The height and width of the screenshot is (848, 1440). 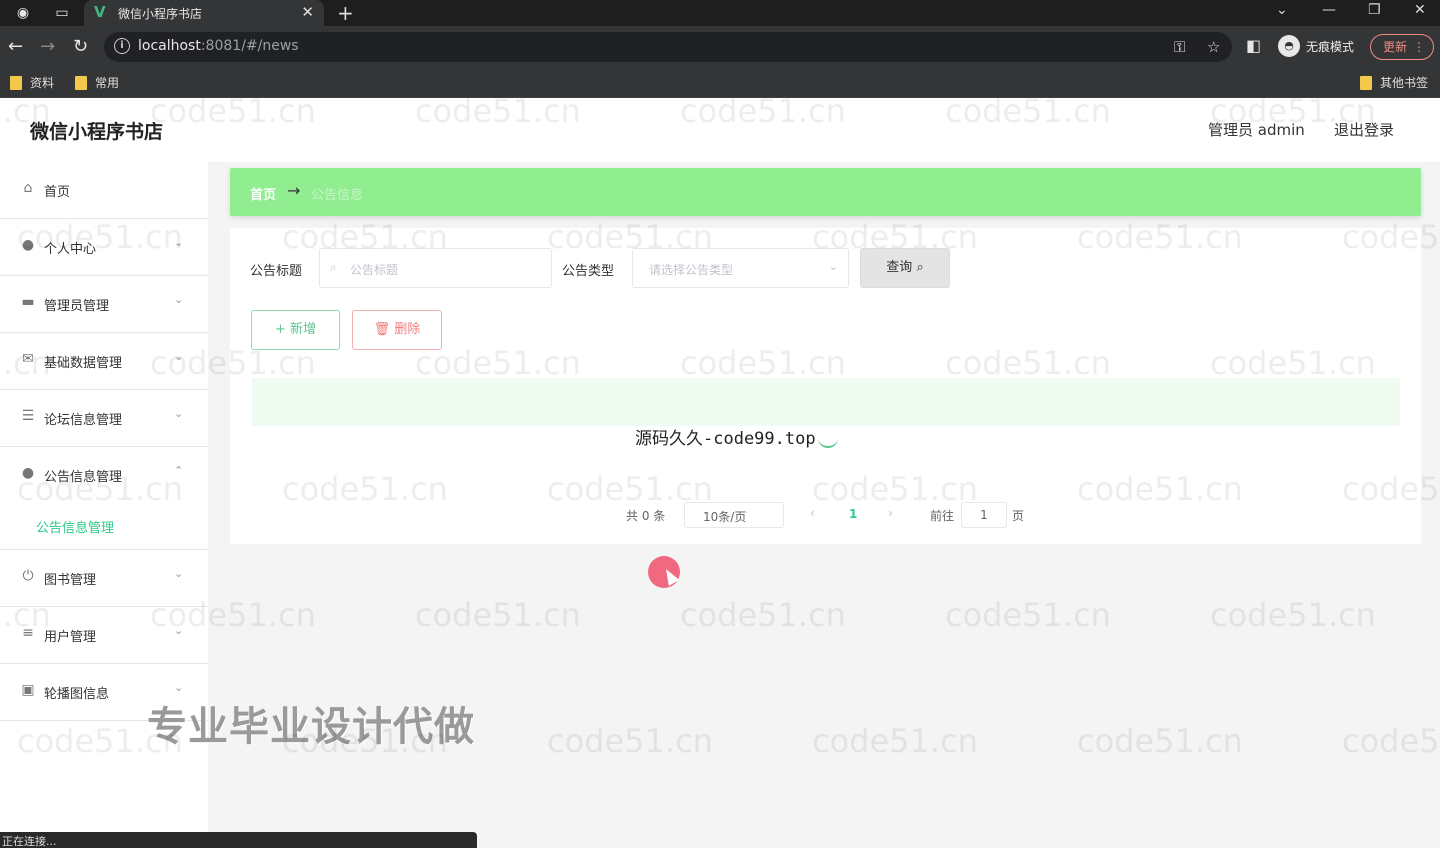 What do you see at coordinates (646, 516) in the screenshot?
I see `pagination-total: 共 0 条` at bounding box center [646, 516].